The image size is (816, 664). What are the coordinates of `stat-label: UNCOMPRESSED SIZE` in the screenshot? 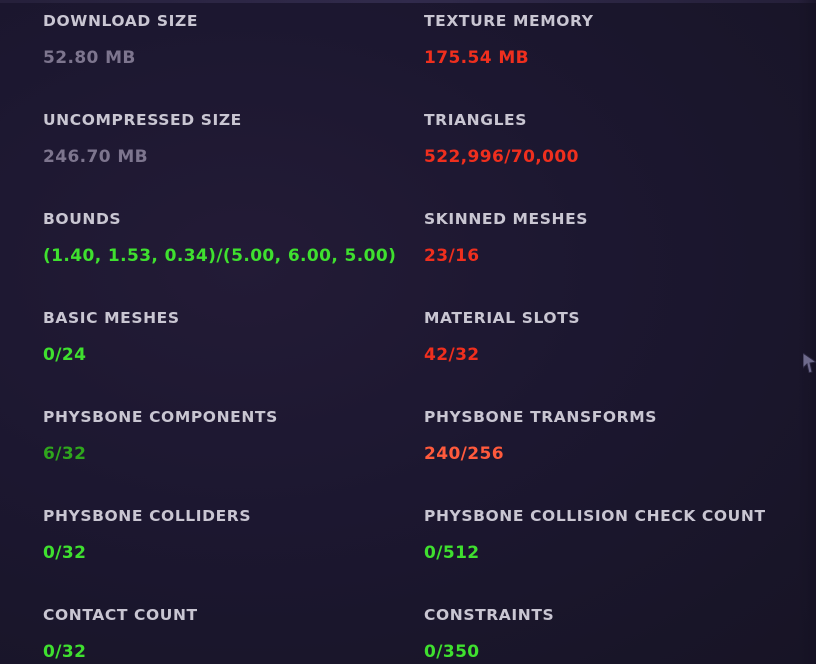 It's located at (142, 120).